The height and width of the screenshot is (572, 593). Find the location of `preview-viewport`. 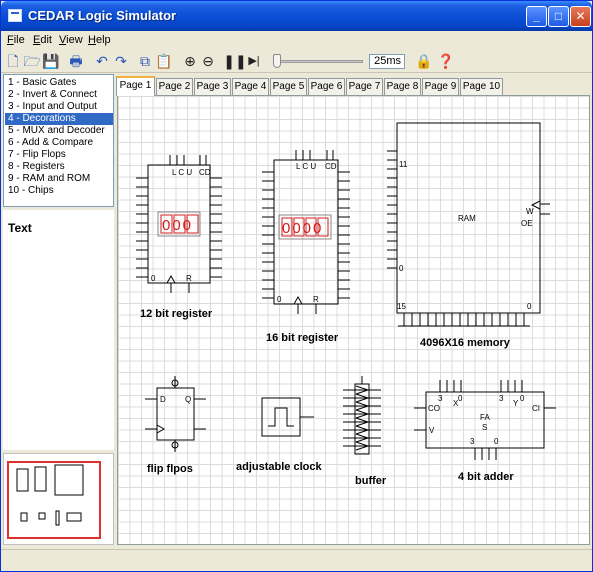

preview-viewport is located at coordinates (54, 500).